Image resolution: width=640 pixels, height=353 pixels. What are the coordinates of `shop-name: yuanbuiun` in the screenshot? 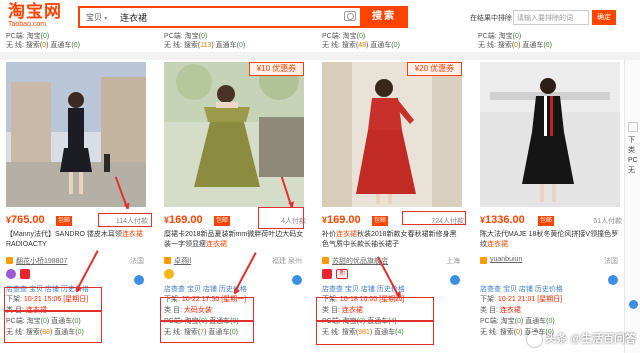 It's located at (506, 259).